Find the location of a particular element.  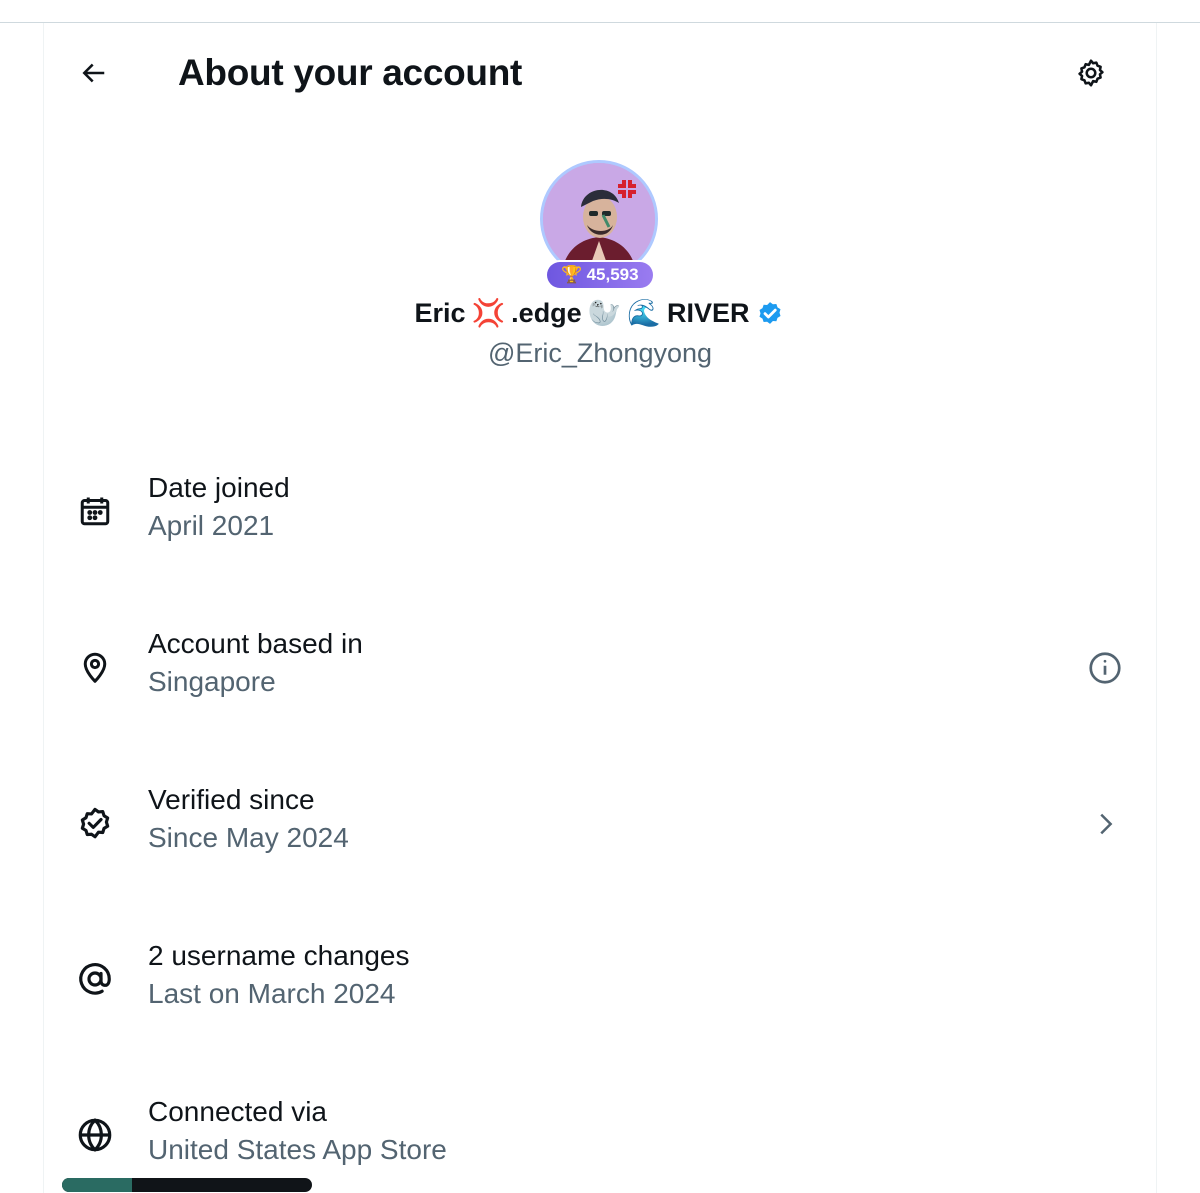

row-date-joined: Date joined April 2021 is located at coordinates (599, 510).